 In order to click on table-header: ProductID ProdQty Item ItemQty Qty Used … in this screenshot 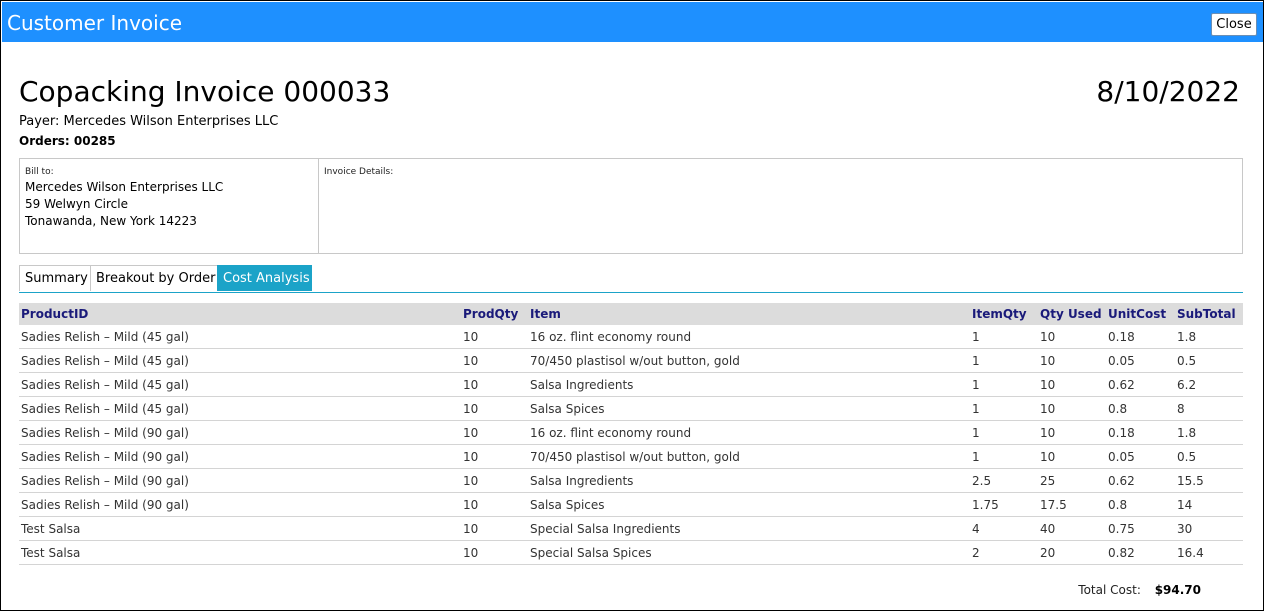, I will do `click(631, 314)`.